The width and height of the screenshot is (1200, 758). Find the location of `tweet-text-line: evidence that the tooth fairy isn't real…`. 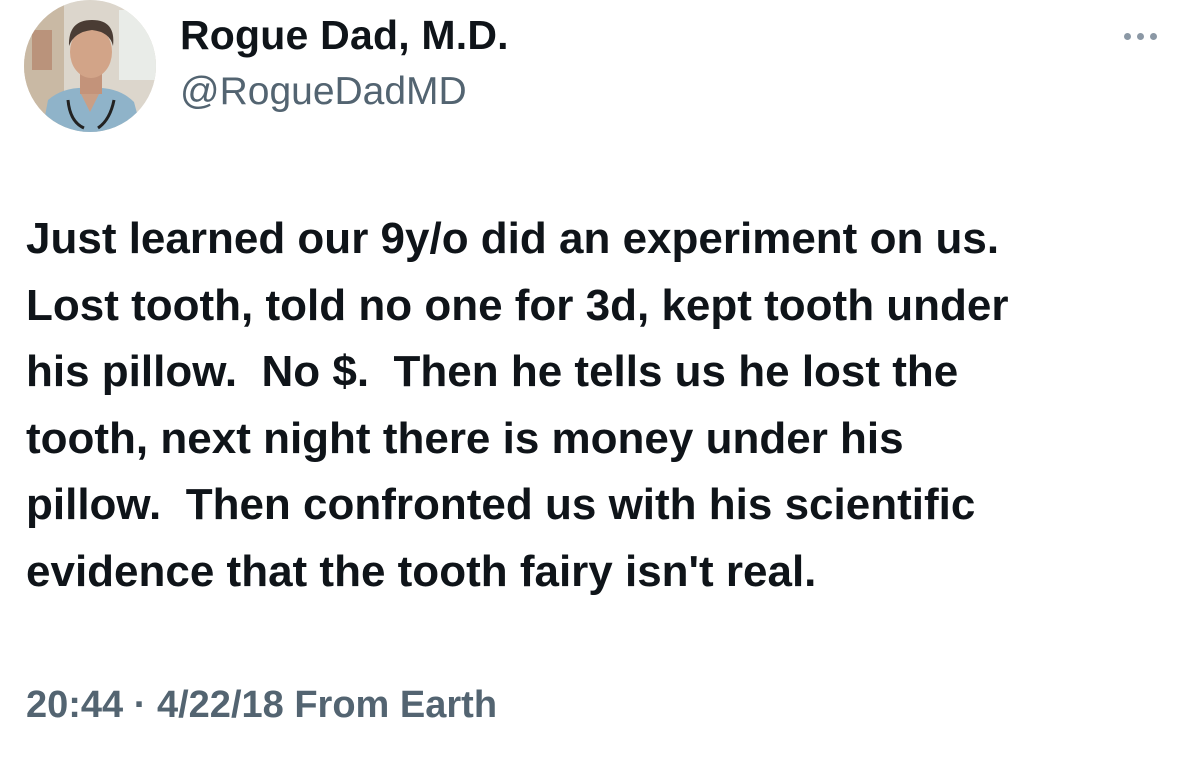

tweet-text-line: evidence that the tooth fairy isn't real… is located at coordinates (421, 571).